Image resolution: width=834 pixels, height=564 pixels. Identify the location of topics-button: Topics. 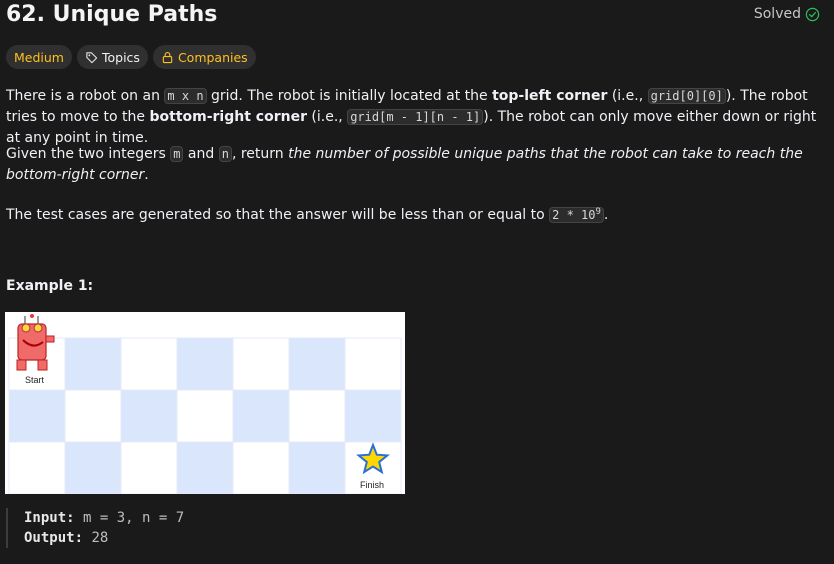
(112, 57).